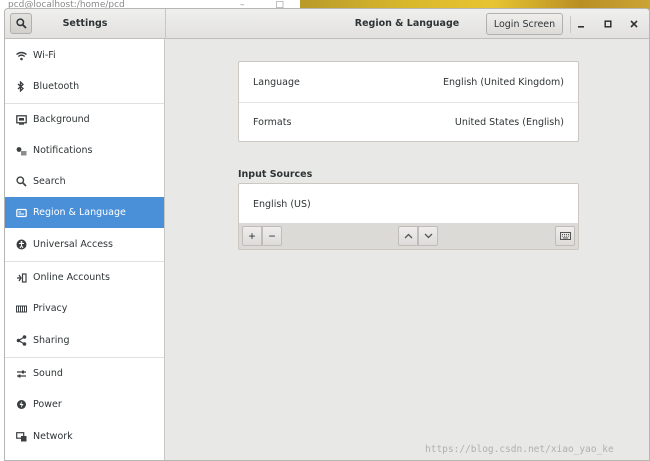  I want to click on sidebar-item-label: Background, so click(61, 119).